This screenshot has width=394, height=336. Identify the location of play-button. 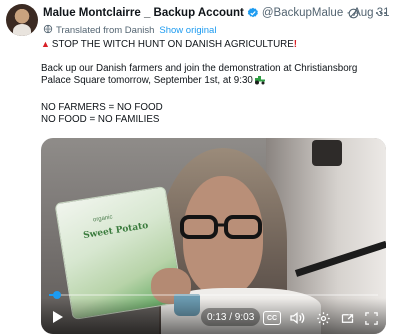
(58, 317).